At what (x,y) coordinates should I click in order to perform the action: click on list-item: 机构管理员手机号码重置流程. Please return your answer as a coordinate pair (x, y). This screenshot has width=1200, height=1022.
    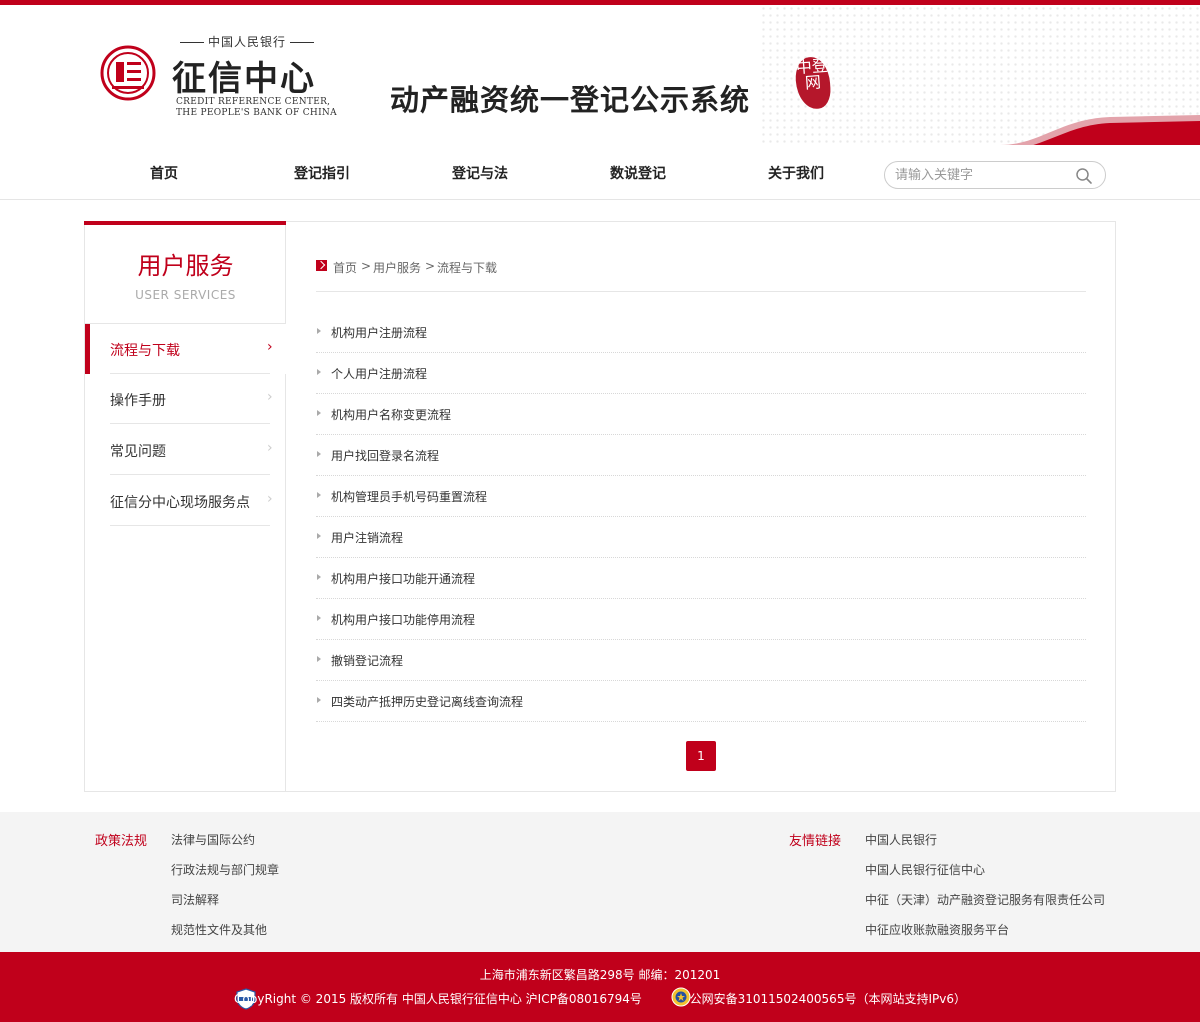
    Looking at the image, I should click on (701, 496).